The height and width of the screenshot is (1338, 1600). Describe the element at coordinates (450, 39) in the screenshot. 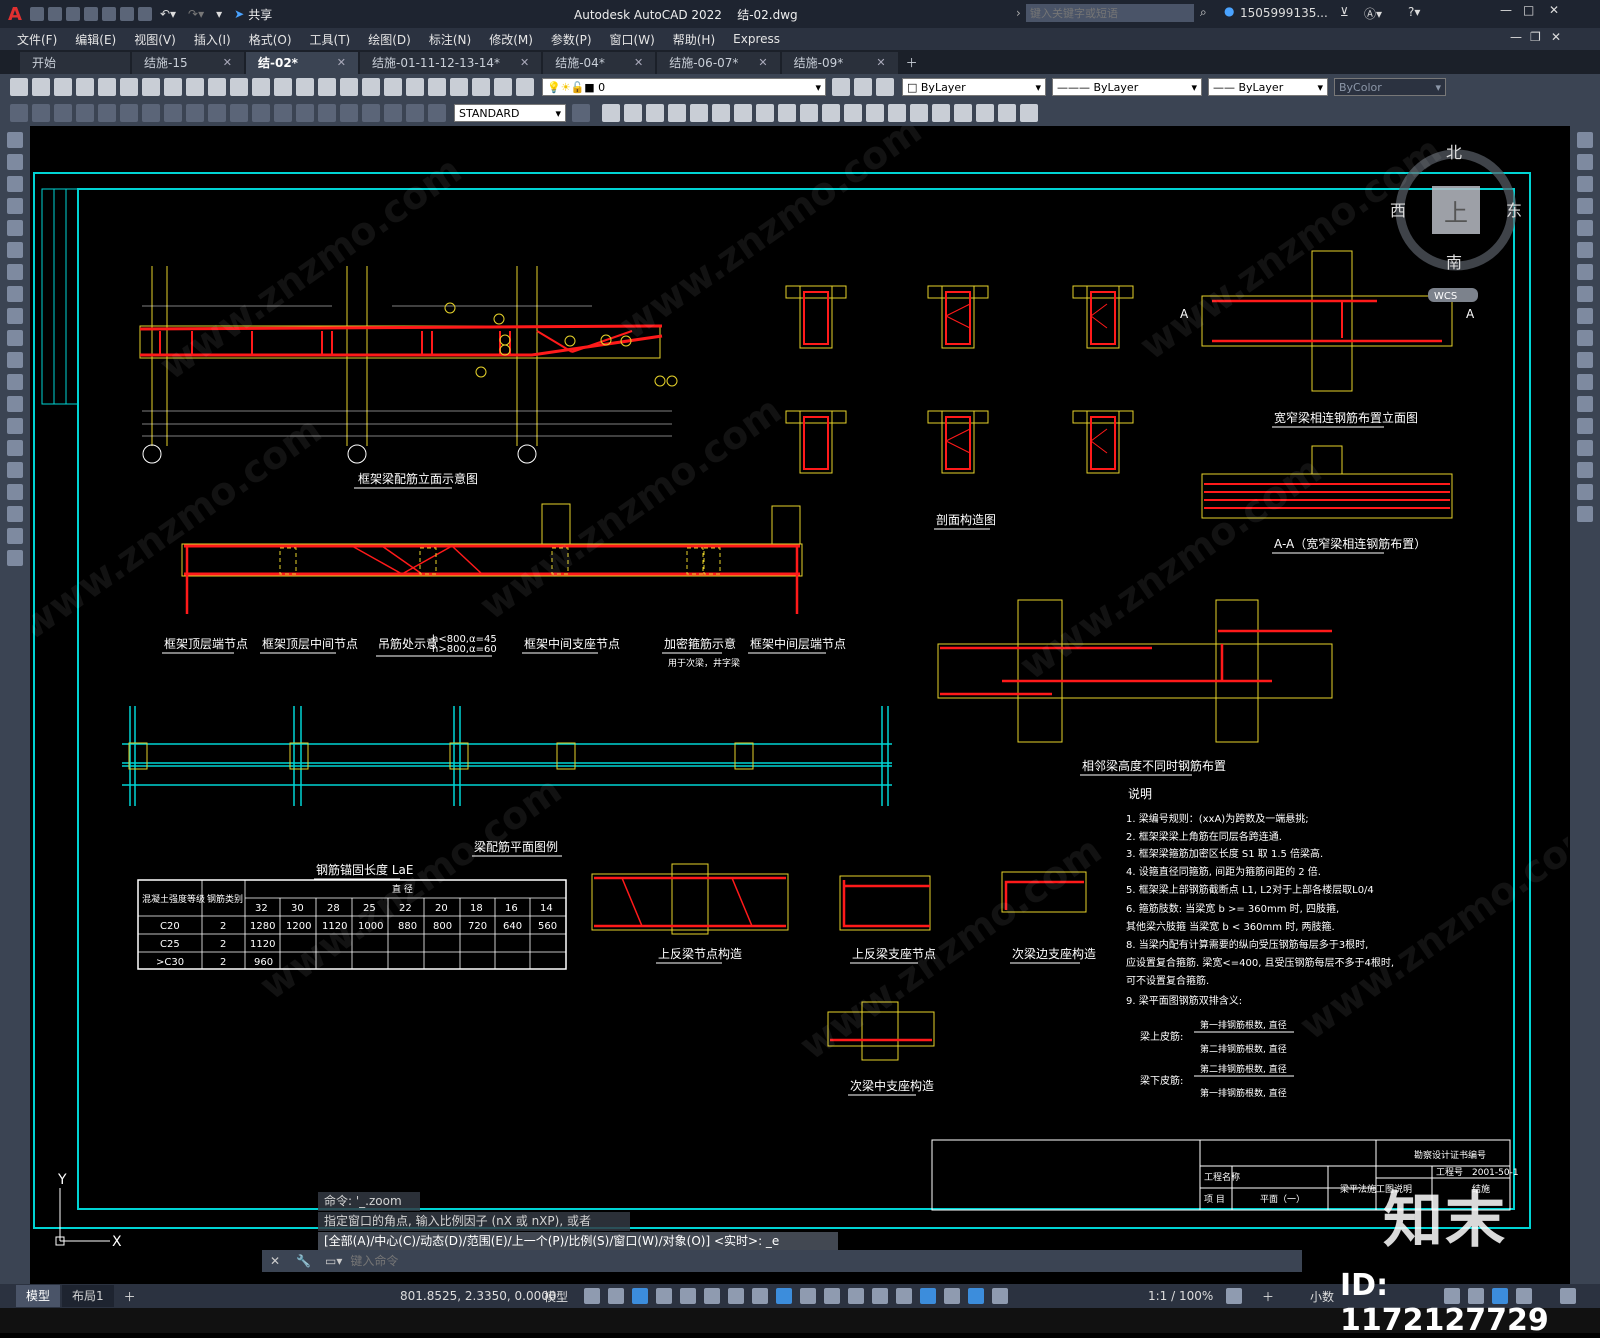

I see `menu-dimension: 标注(N)` at that location.